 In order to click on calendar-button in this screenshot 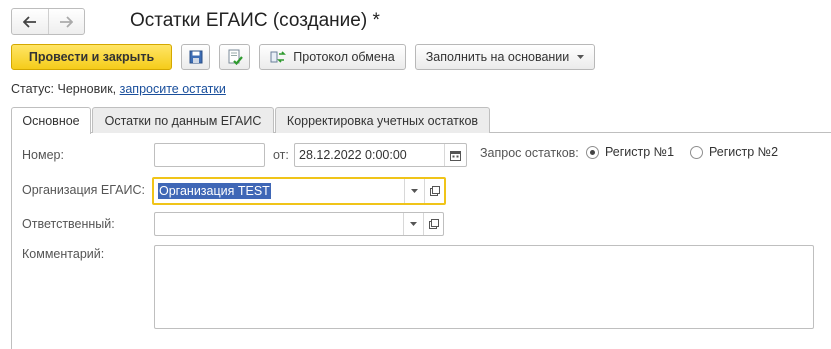, I will do `click(455, 155)`.